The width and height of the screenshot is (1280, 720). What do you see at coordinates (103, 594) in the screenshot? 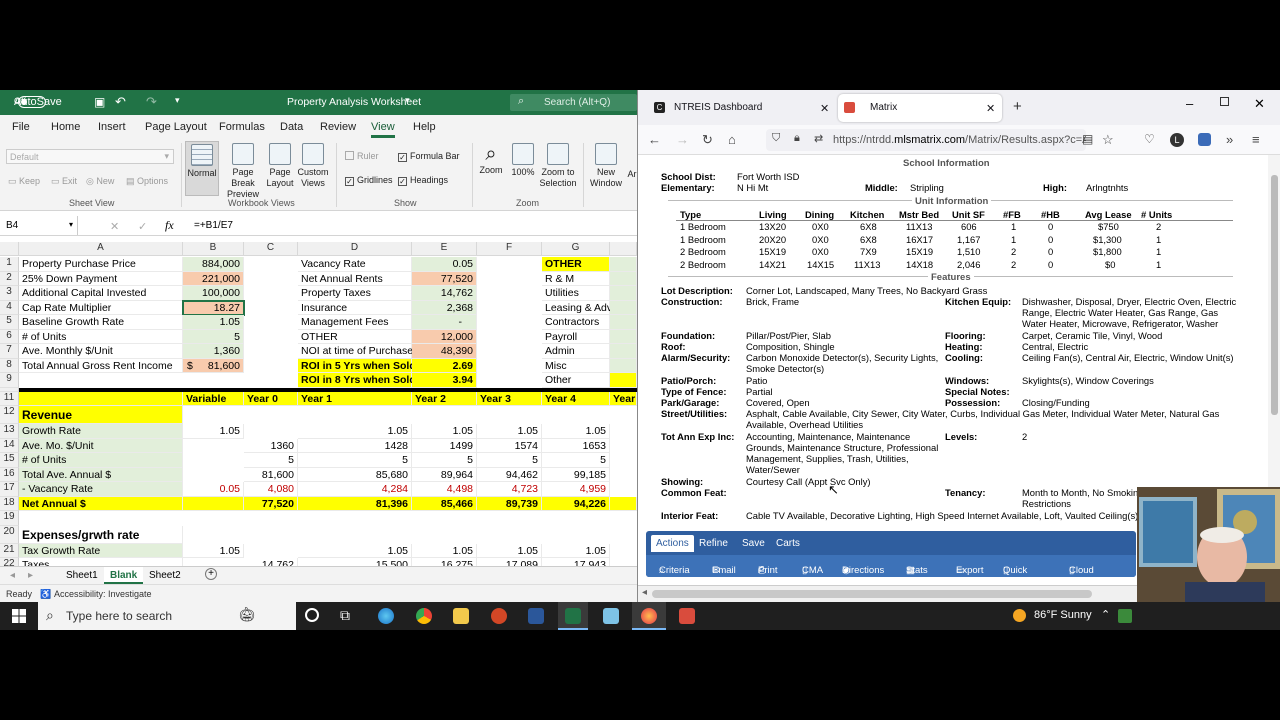
I see `status-accessibility: Accessibility: Investigate` at bounding box center [103, 594].